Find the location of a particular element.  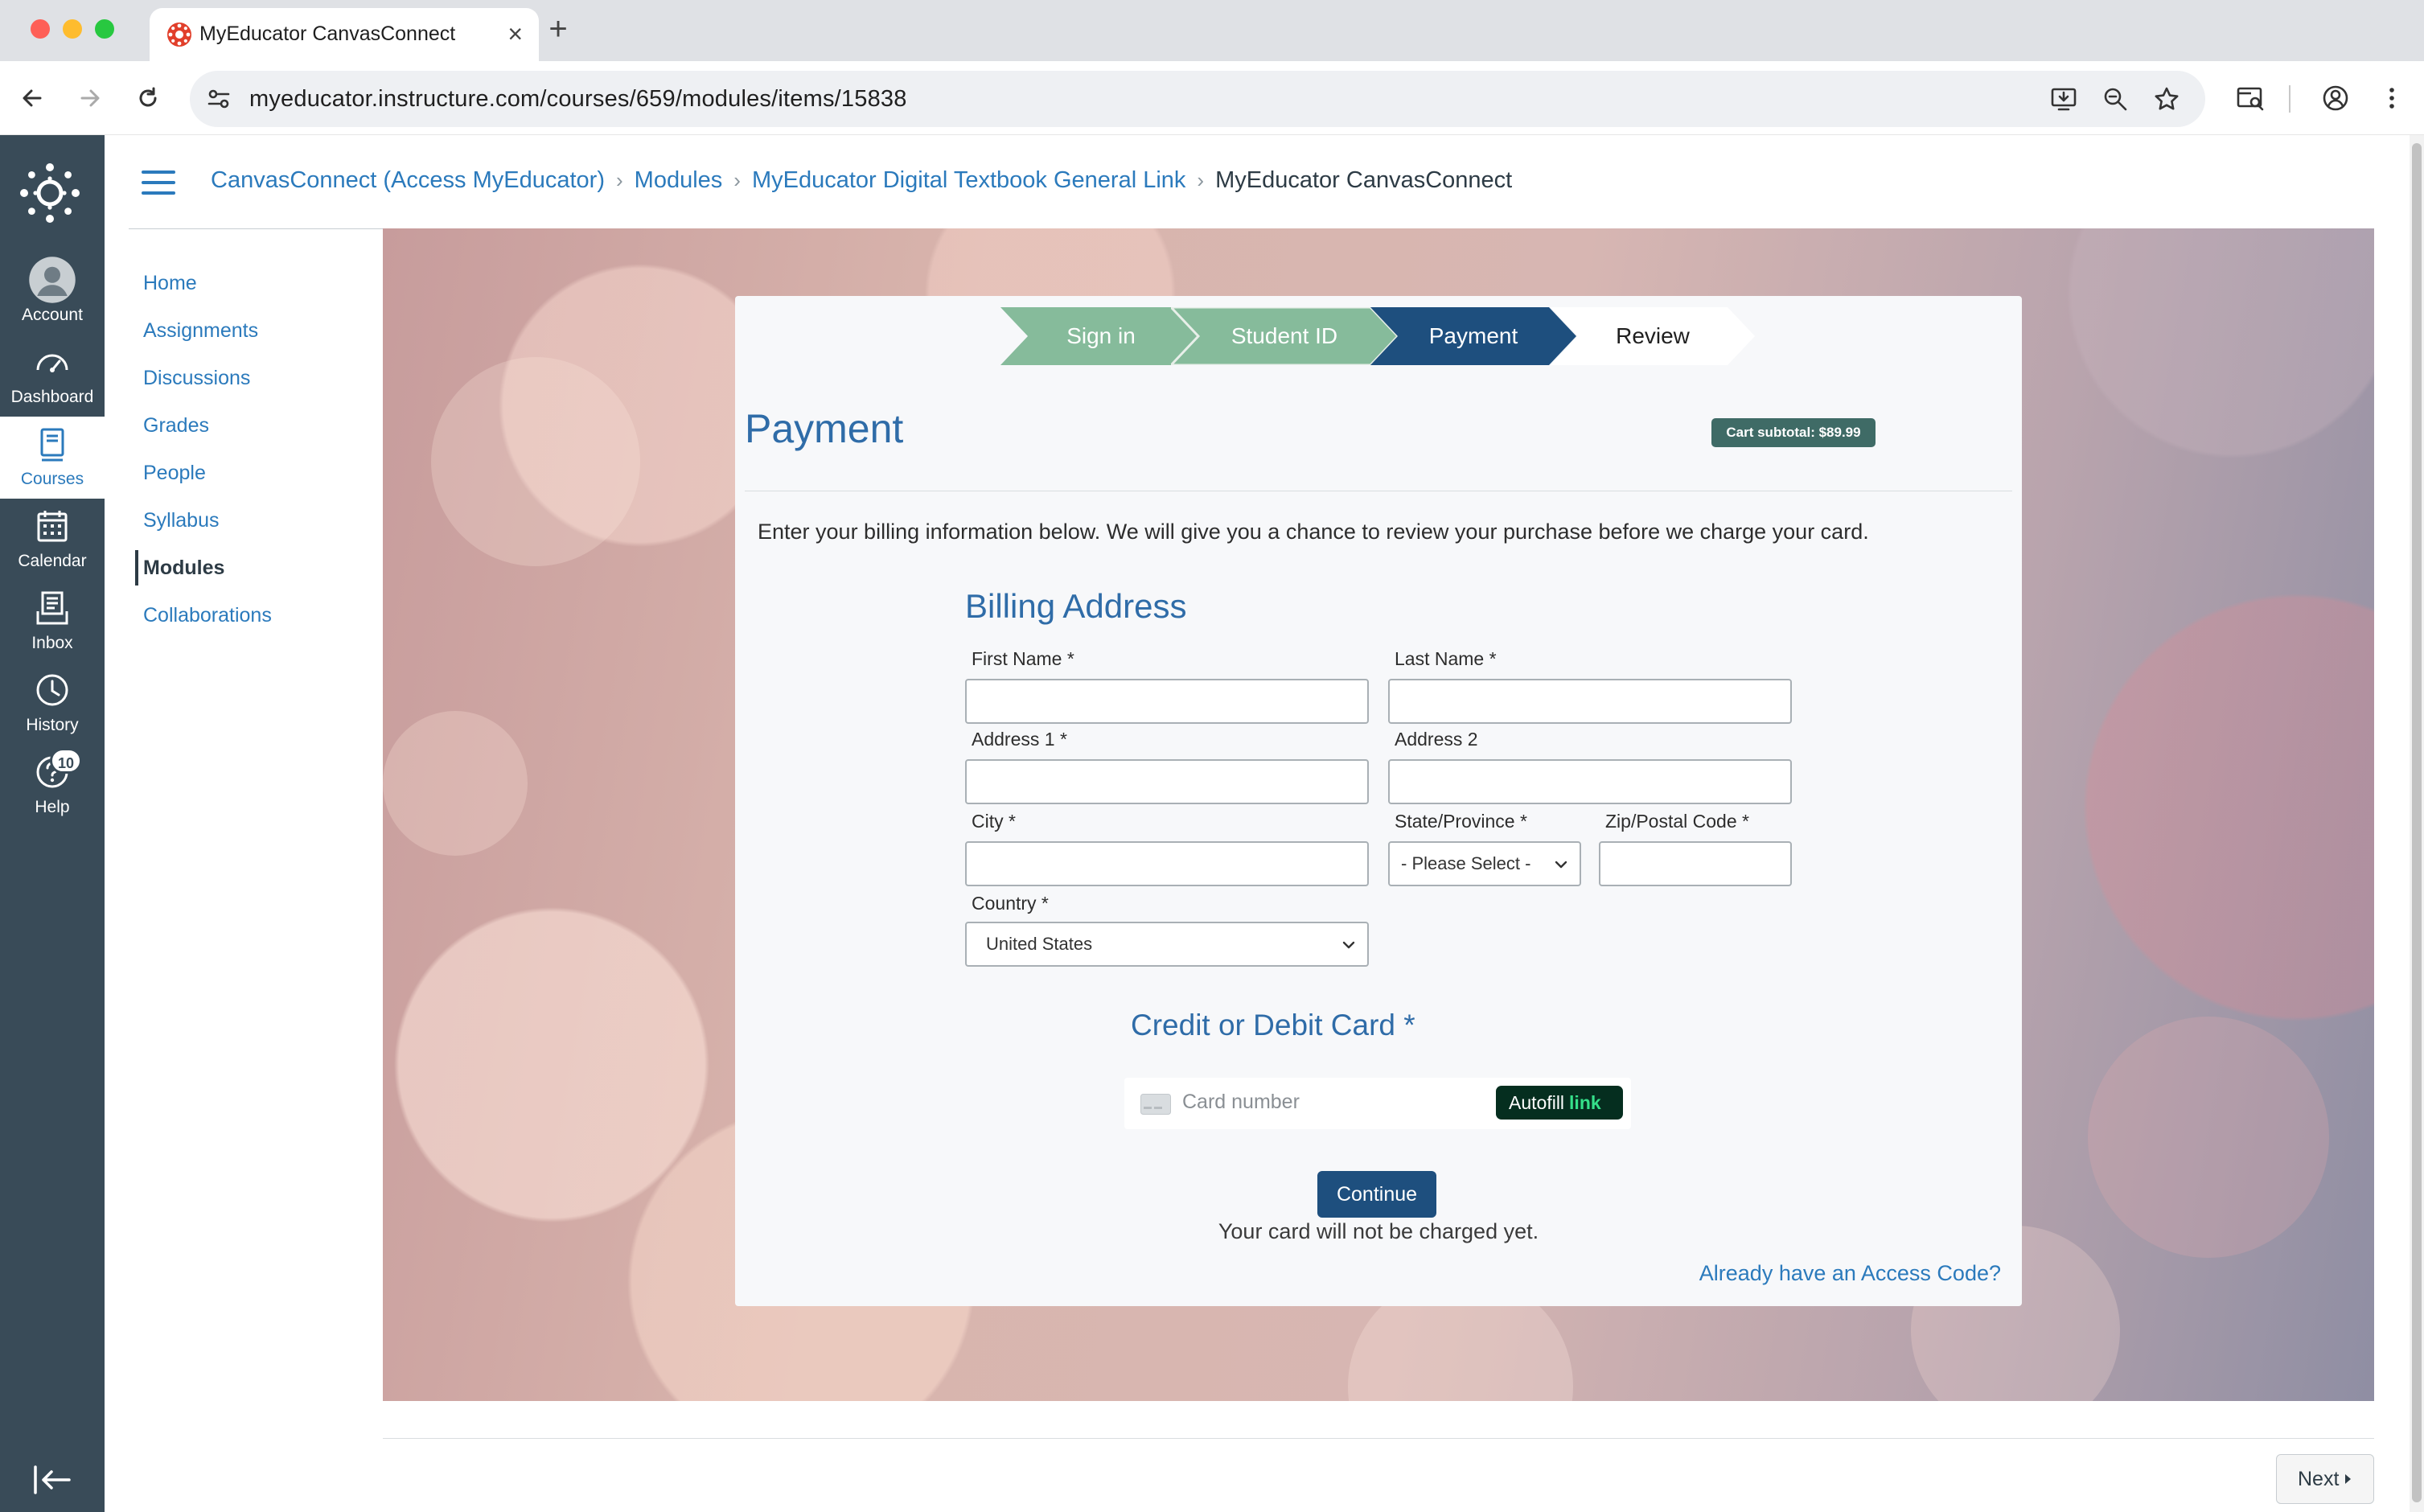

tab-search-icon is located at coordinates (2250, 98).